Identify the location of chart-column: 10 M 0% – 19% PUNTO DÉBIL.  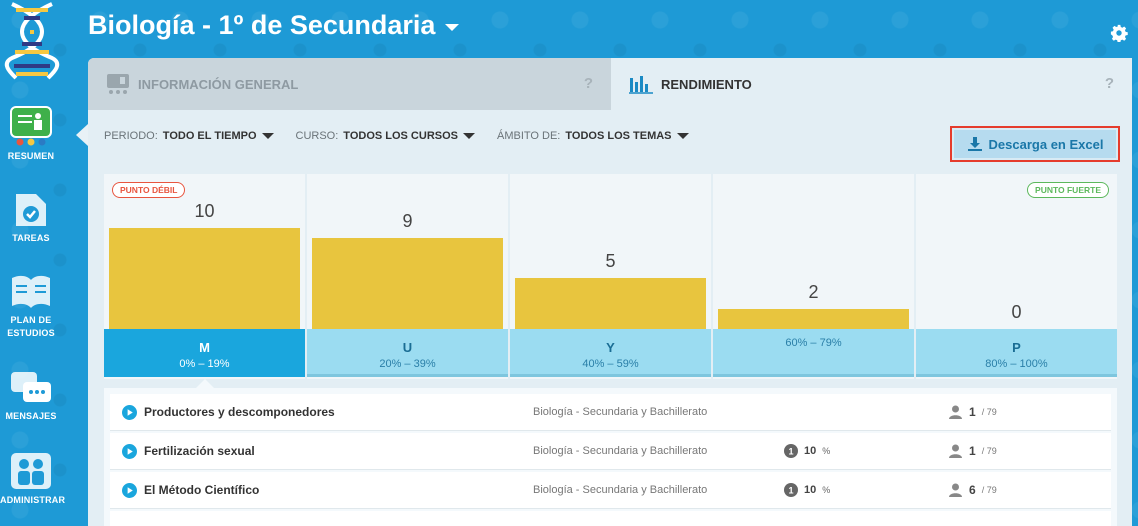
(204, 276).